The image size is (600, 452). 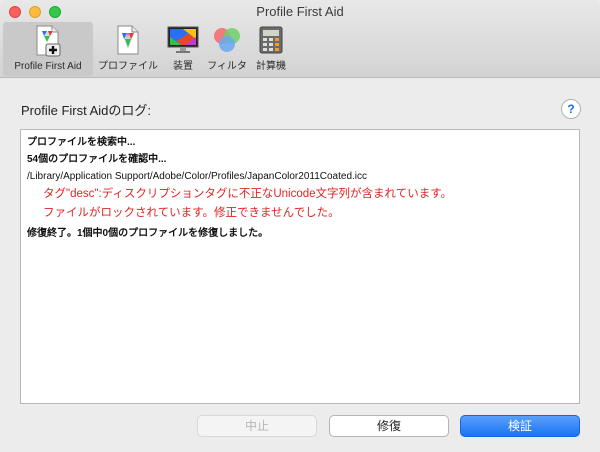 I want to click on toolbar-item-device: 装置, so click(x=183, y=49).